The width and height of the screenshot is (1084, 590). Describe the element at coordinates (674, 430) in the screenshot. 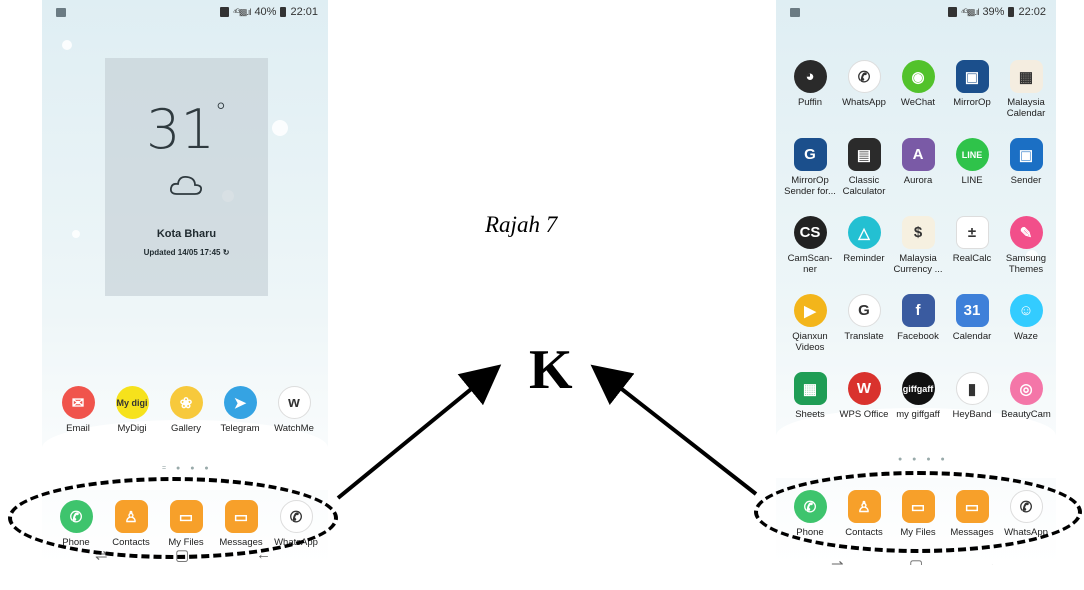

I see `right-arrow` at that location.